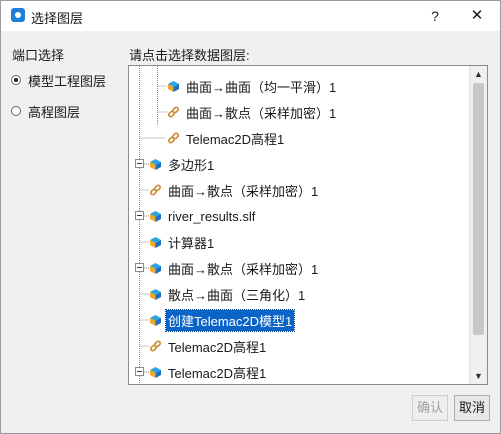 The height and width of the screenshot is (434, 501). I want to click on tree-row: 计算器1, so click(182, 242).